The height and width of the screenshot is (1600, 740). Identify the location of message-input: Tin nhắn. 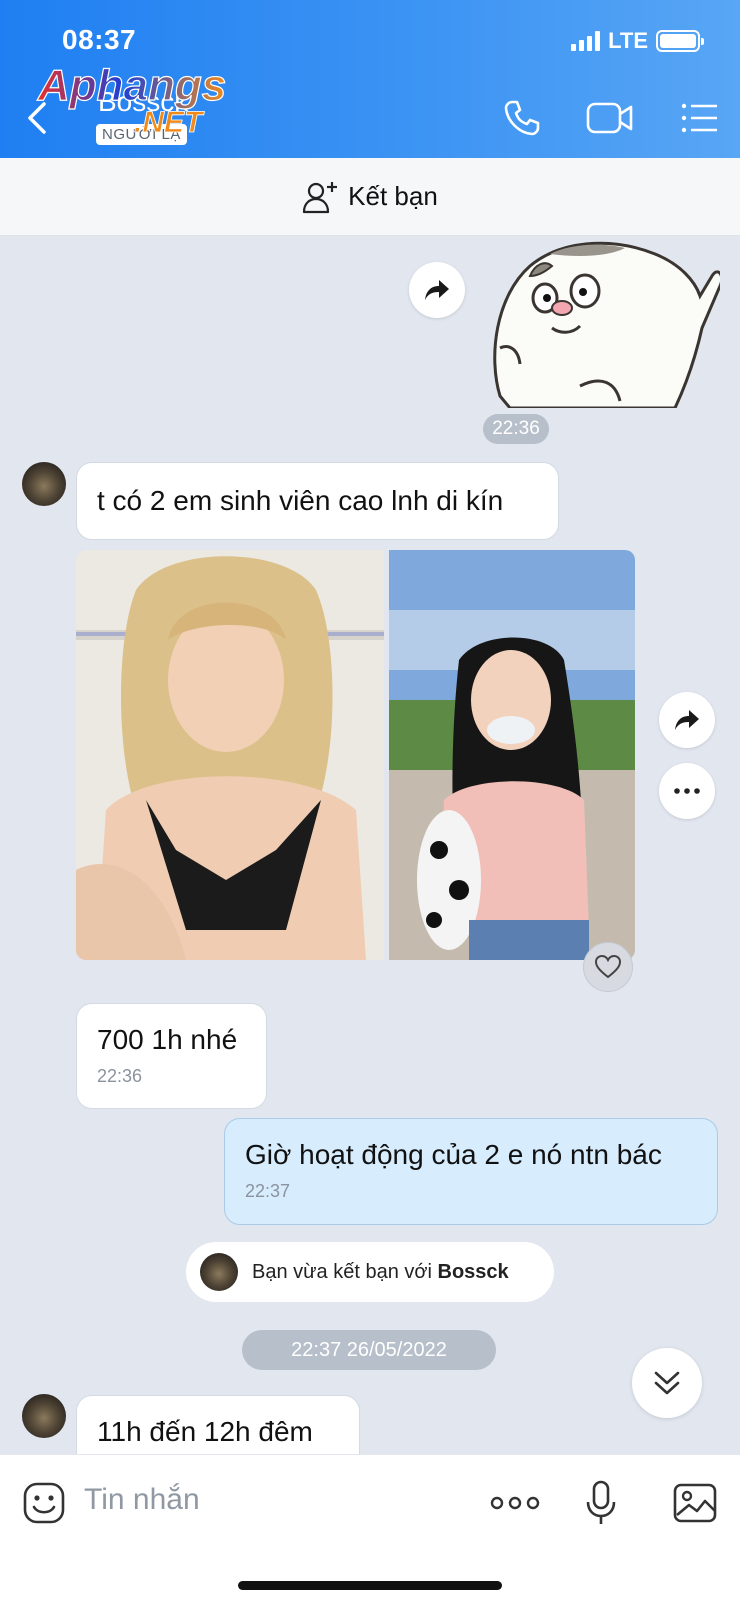
(142, 1500).